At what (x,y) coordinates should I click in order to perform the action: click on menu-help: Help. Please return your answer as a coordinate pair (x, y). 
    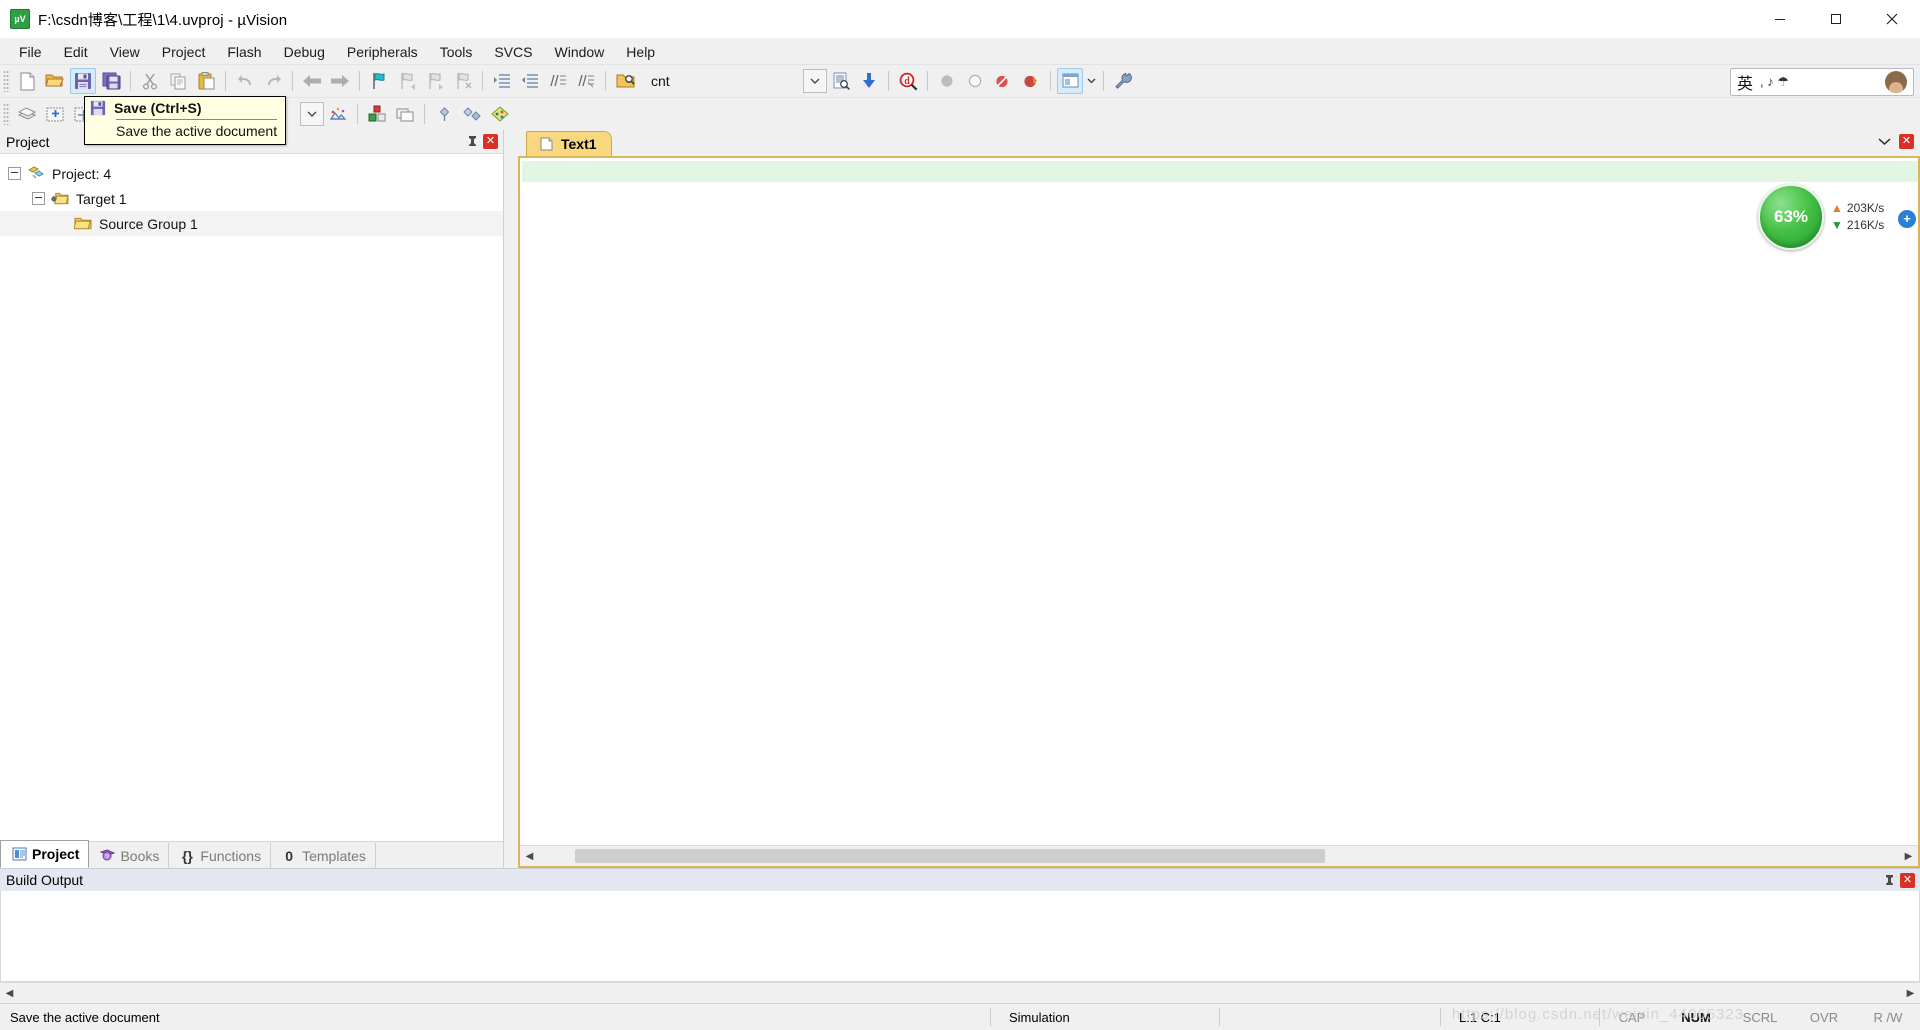
    Looking at the image, I should click on (640, 52).